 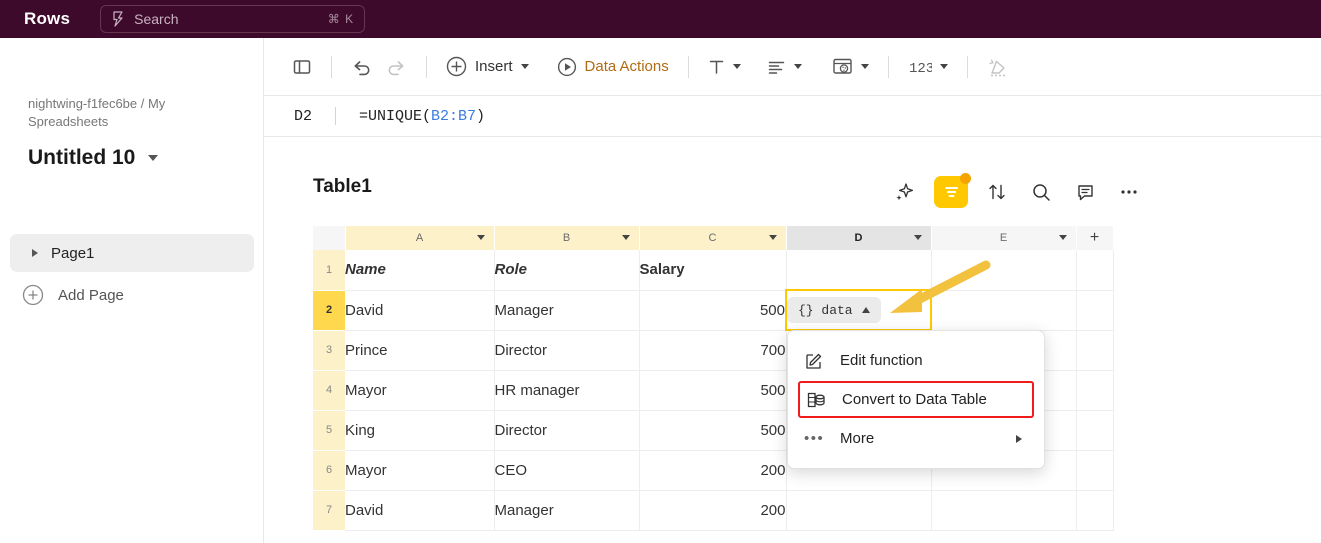 I want to click on cell-b6: CEO, so click(x=567, y=470).